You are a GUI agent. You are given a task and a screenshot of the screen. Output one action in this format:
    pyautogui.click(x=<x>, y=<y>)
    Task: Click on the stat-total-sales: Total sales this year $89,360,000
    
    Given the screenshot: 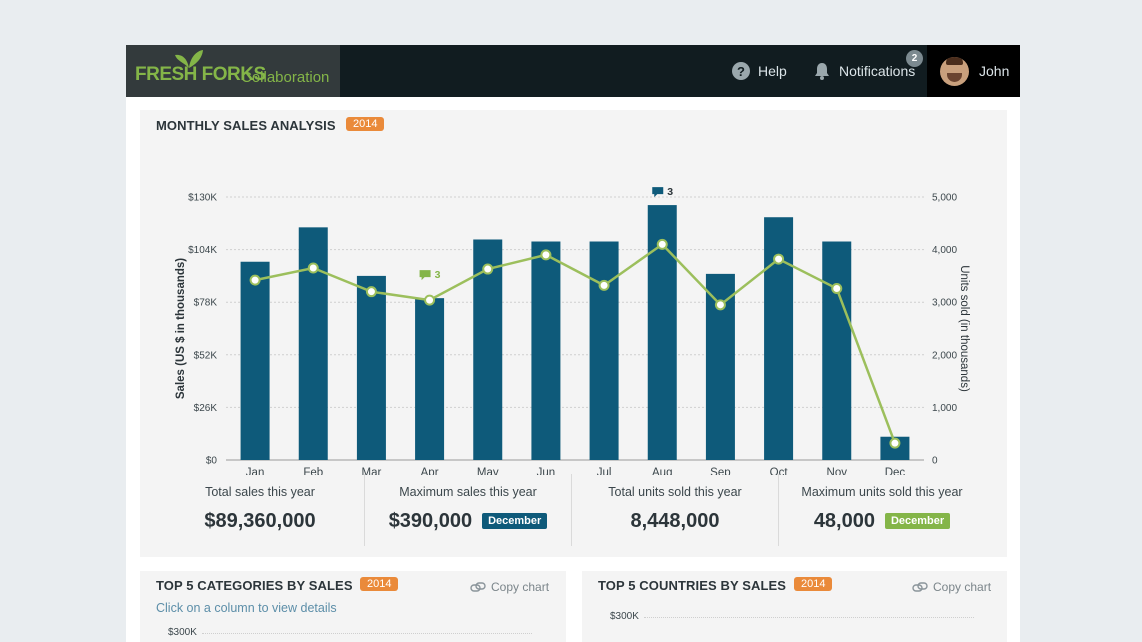 What is the action you would take?
    pyautogui.click(x=260, y=510)
    